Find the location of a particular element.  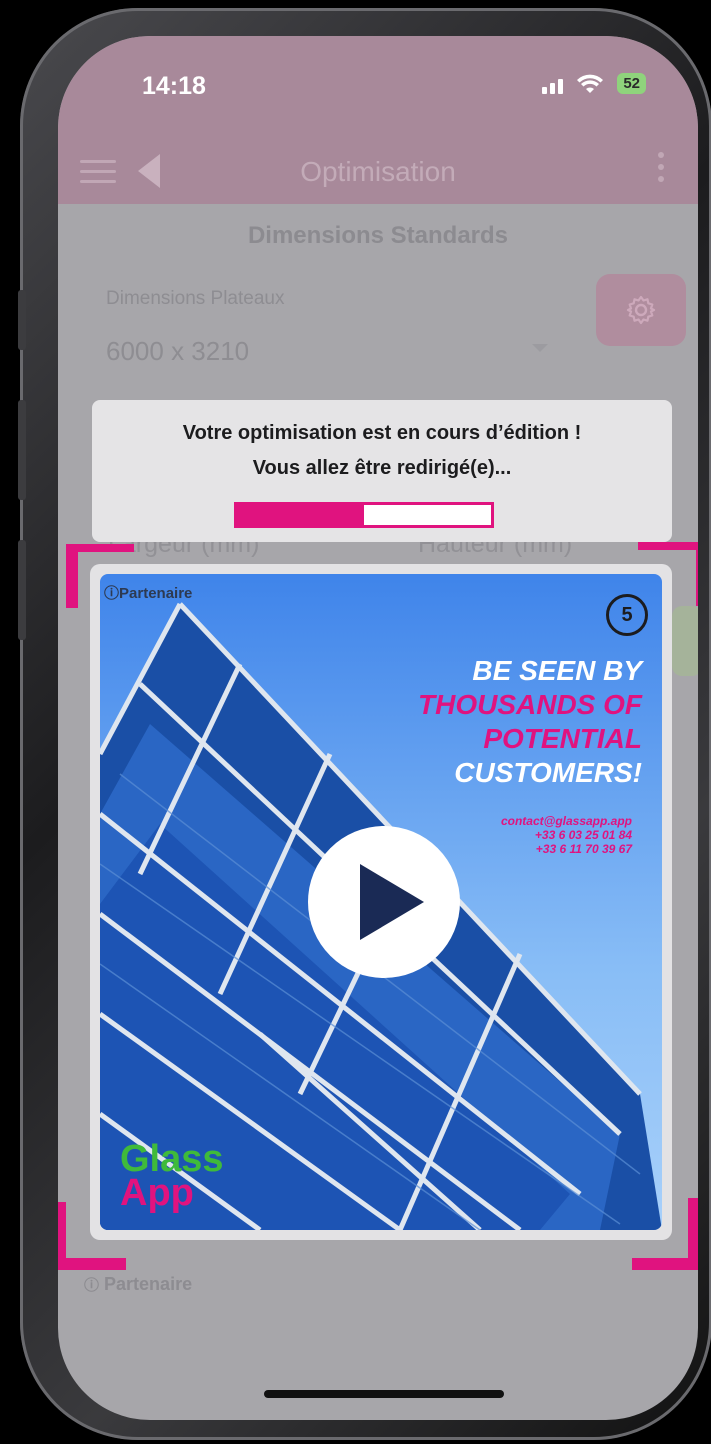

footer-partner: ⓘ Partenaire is located at coordinates (138, 1284).